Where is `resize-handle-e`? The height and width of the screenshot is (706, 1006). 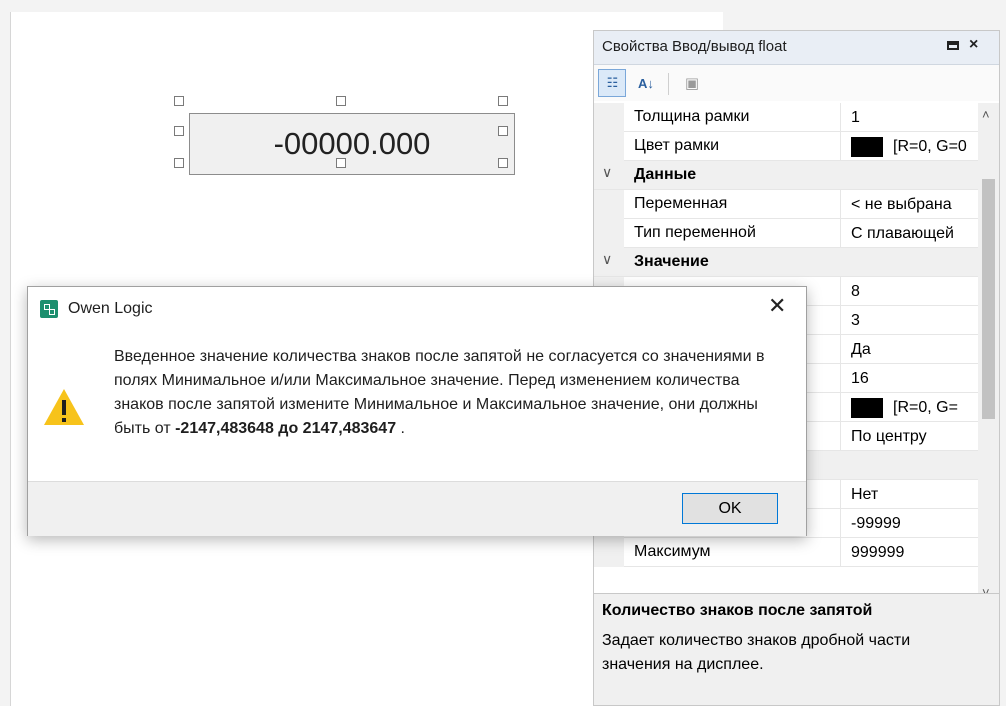 resize-handle-e is located at coordinates (503, 131).